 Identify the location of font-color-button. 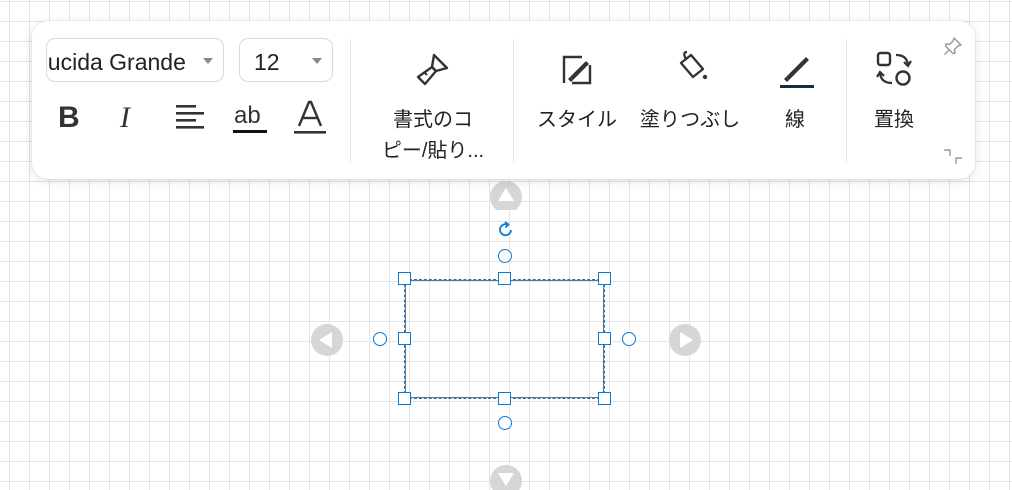
(310, 119).